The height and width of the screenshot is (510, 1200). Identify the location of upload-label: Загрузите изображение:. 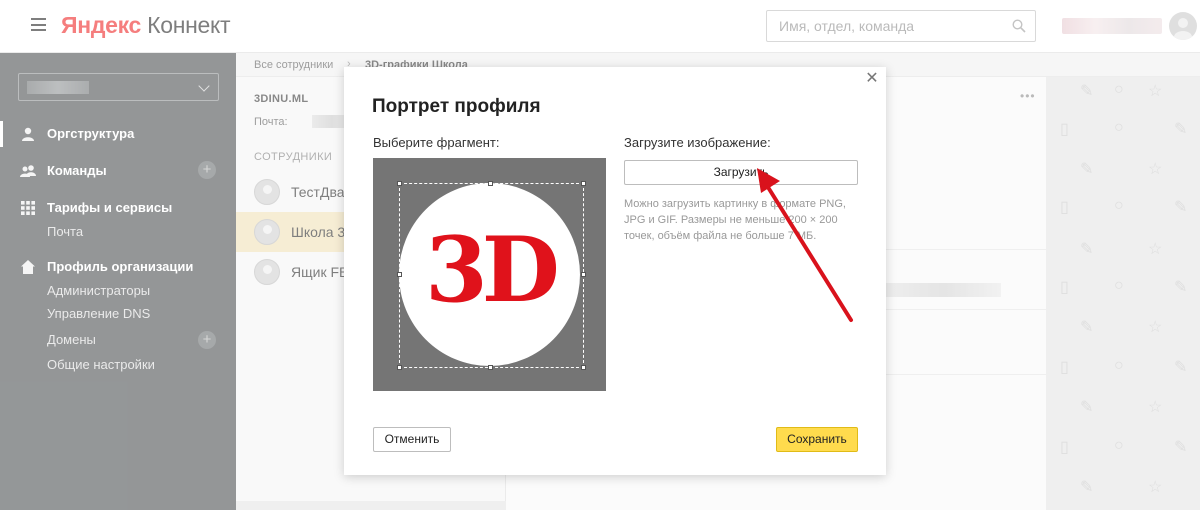
(697, 142).